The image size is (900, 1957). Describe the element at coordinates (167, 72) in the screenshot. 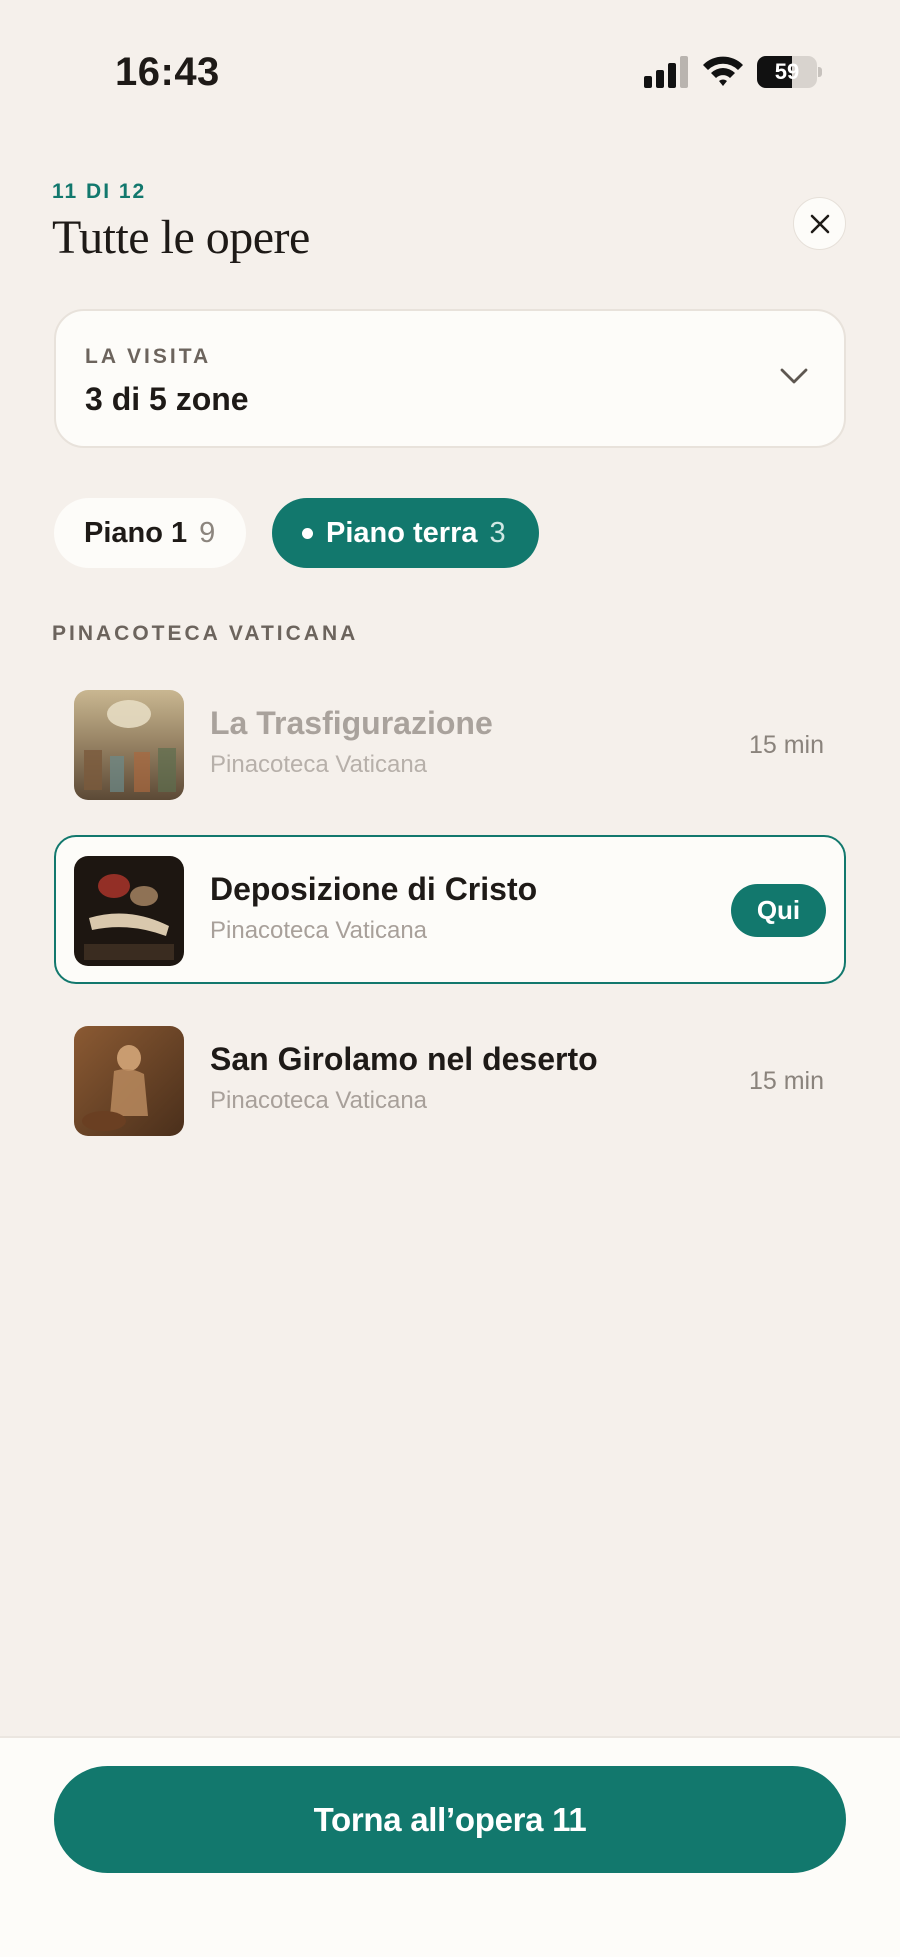

I see `status-time: 16:43` at that location.